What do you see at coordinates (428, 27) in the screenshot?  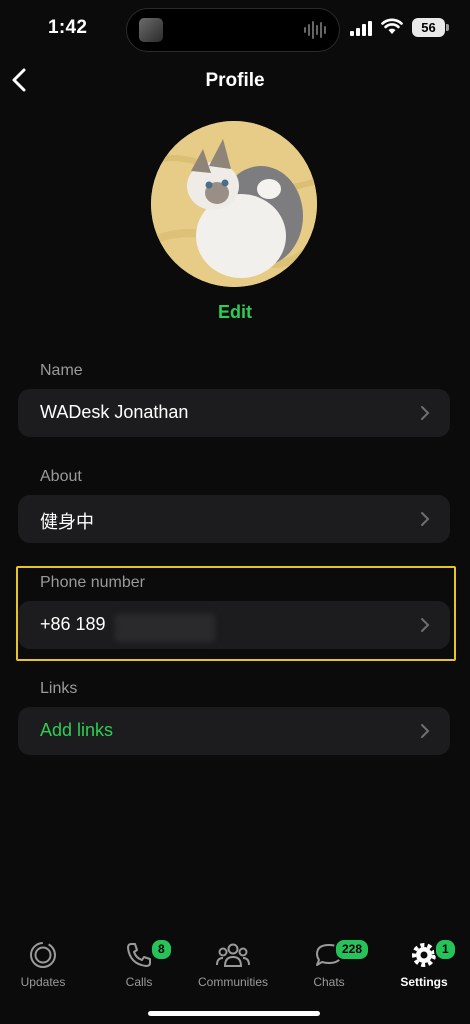 I see `battery-indicator: 56` at bounding box center [428, 27].